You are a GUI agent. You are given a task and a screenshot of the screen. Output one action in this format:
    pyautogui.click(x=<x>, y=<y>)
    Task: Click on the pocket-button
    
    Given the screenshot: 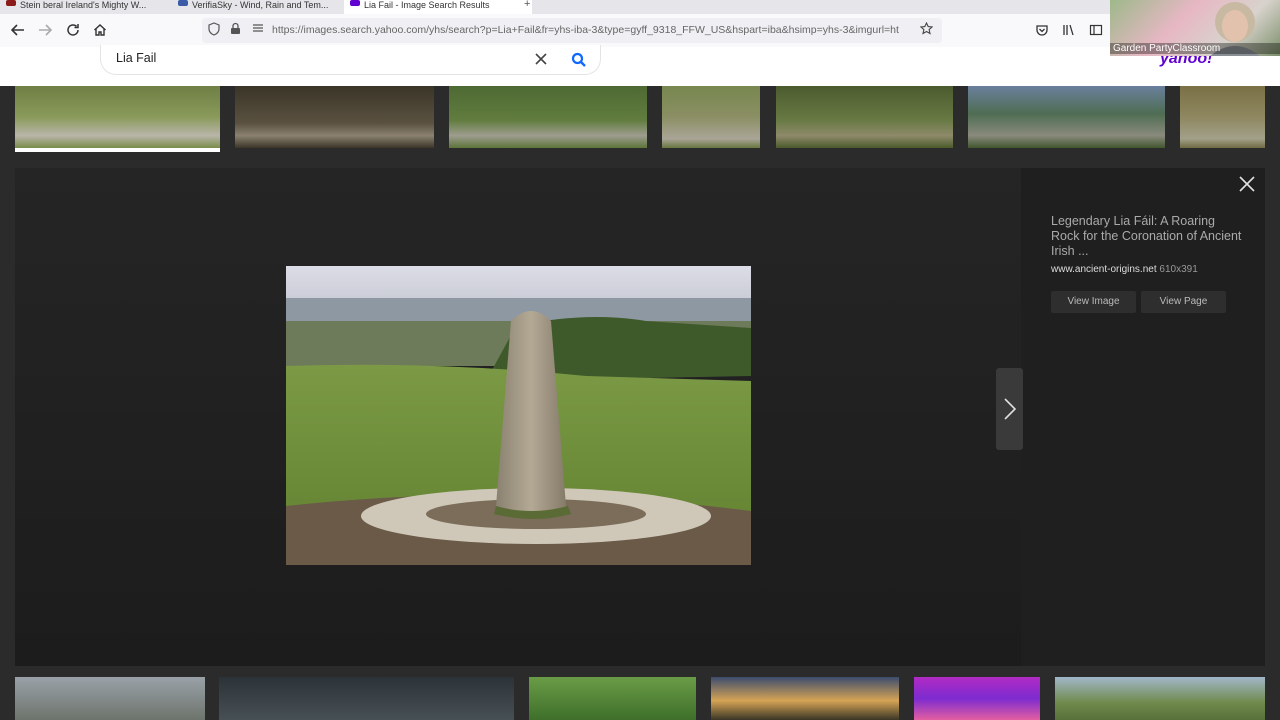 What is the action you would take?
    pyautogui.click(x=1042, y=30)
    